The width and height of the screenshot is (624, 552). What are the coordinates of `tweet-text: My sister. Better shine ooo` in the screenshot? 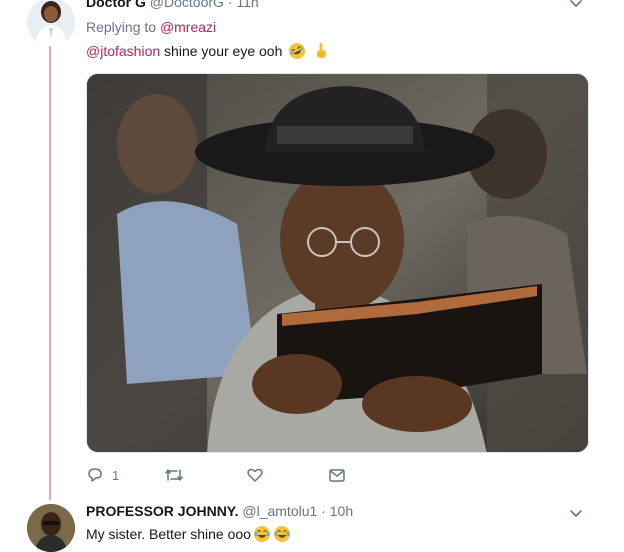 It's located at (188, 534).